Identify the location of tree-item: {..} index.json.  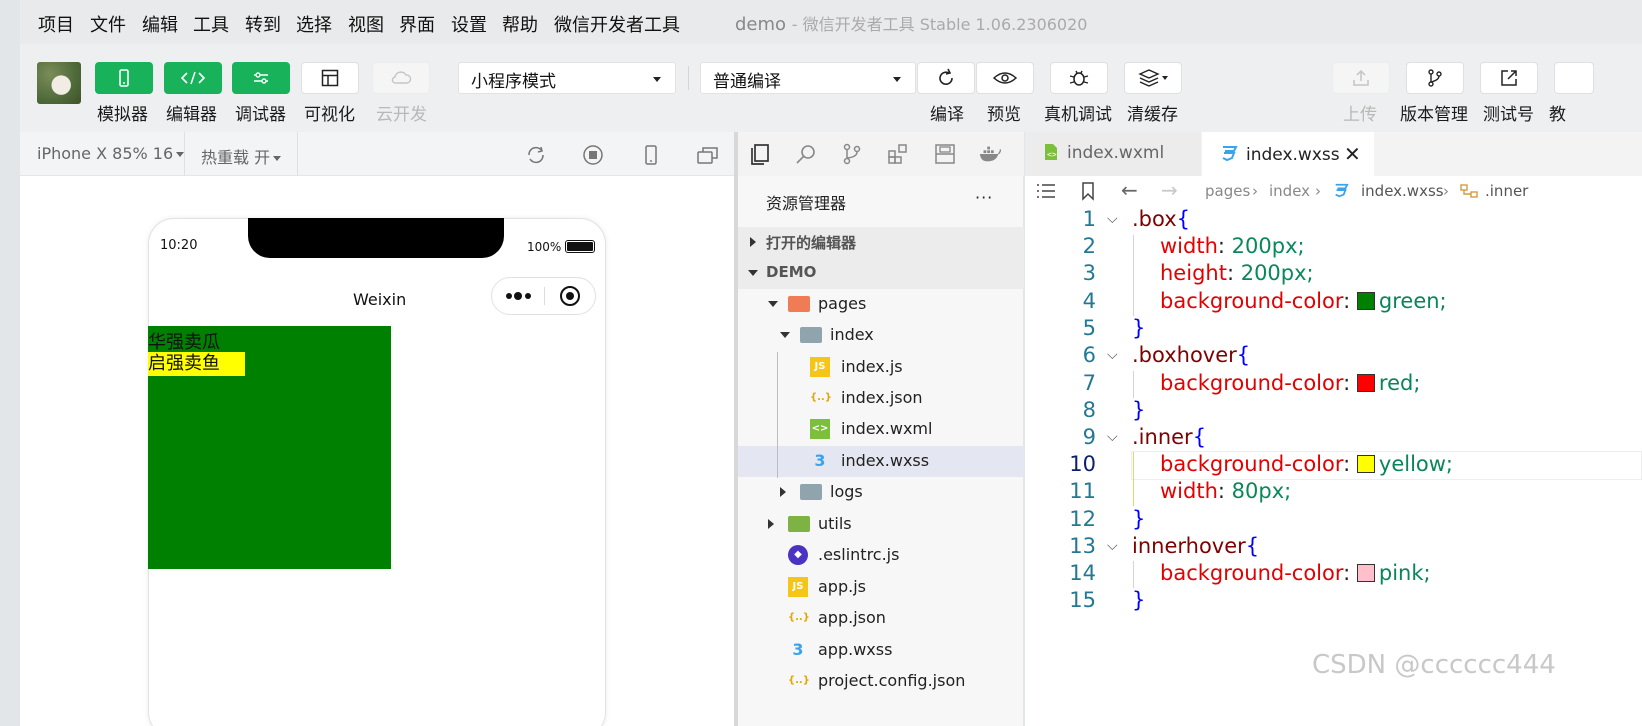
(881, 398).